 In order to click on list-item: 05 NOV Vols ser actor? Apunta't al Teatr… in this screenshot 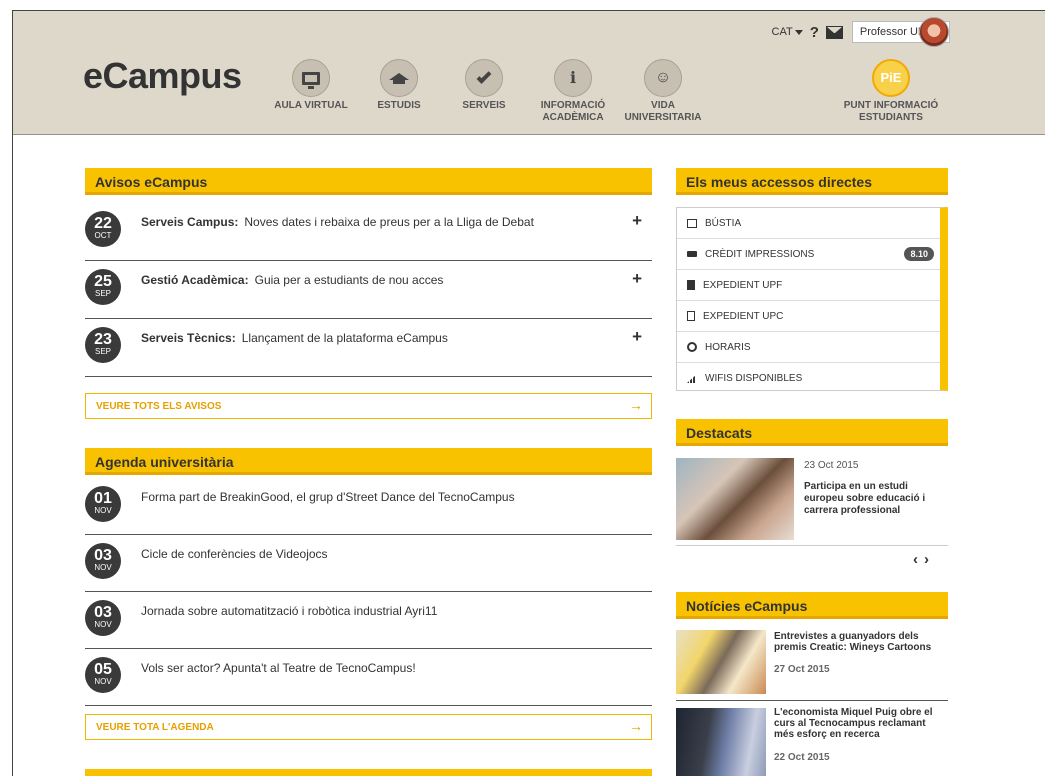, I will do `click(368, 677)`.